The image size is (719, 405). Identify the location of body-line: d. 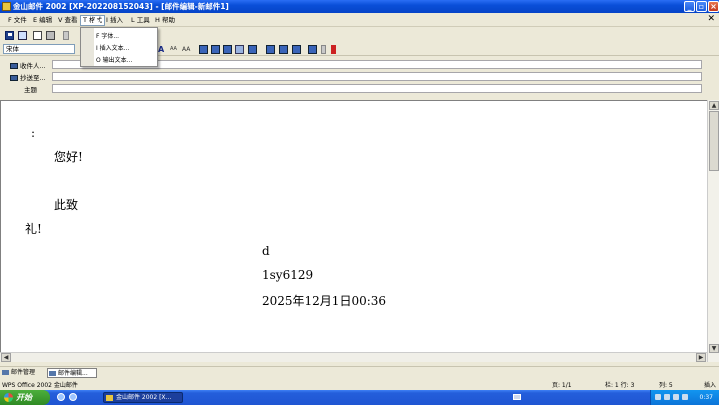
(266, 251).